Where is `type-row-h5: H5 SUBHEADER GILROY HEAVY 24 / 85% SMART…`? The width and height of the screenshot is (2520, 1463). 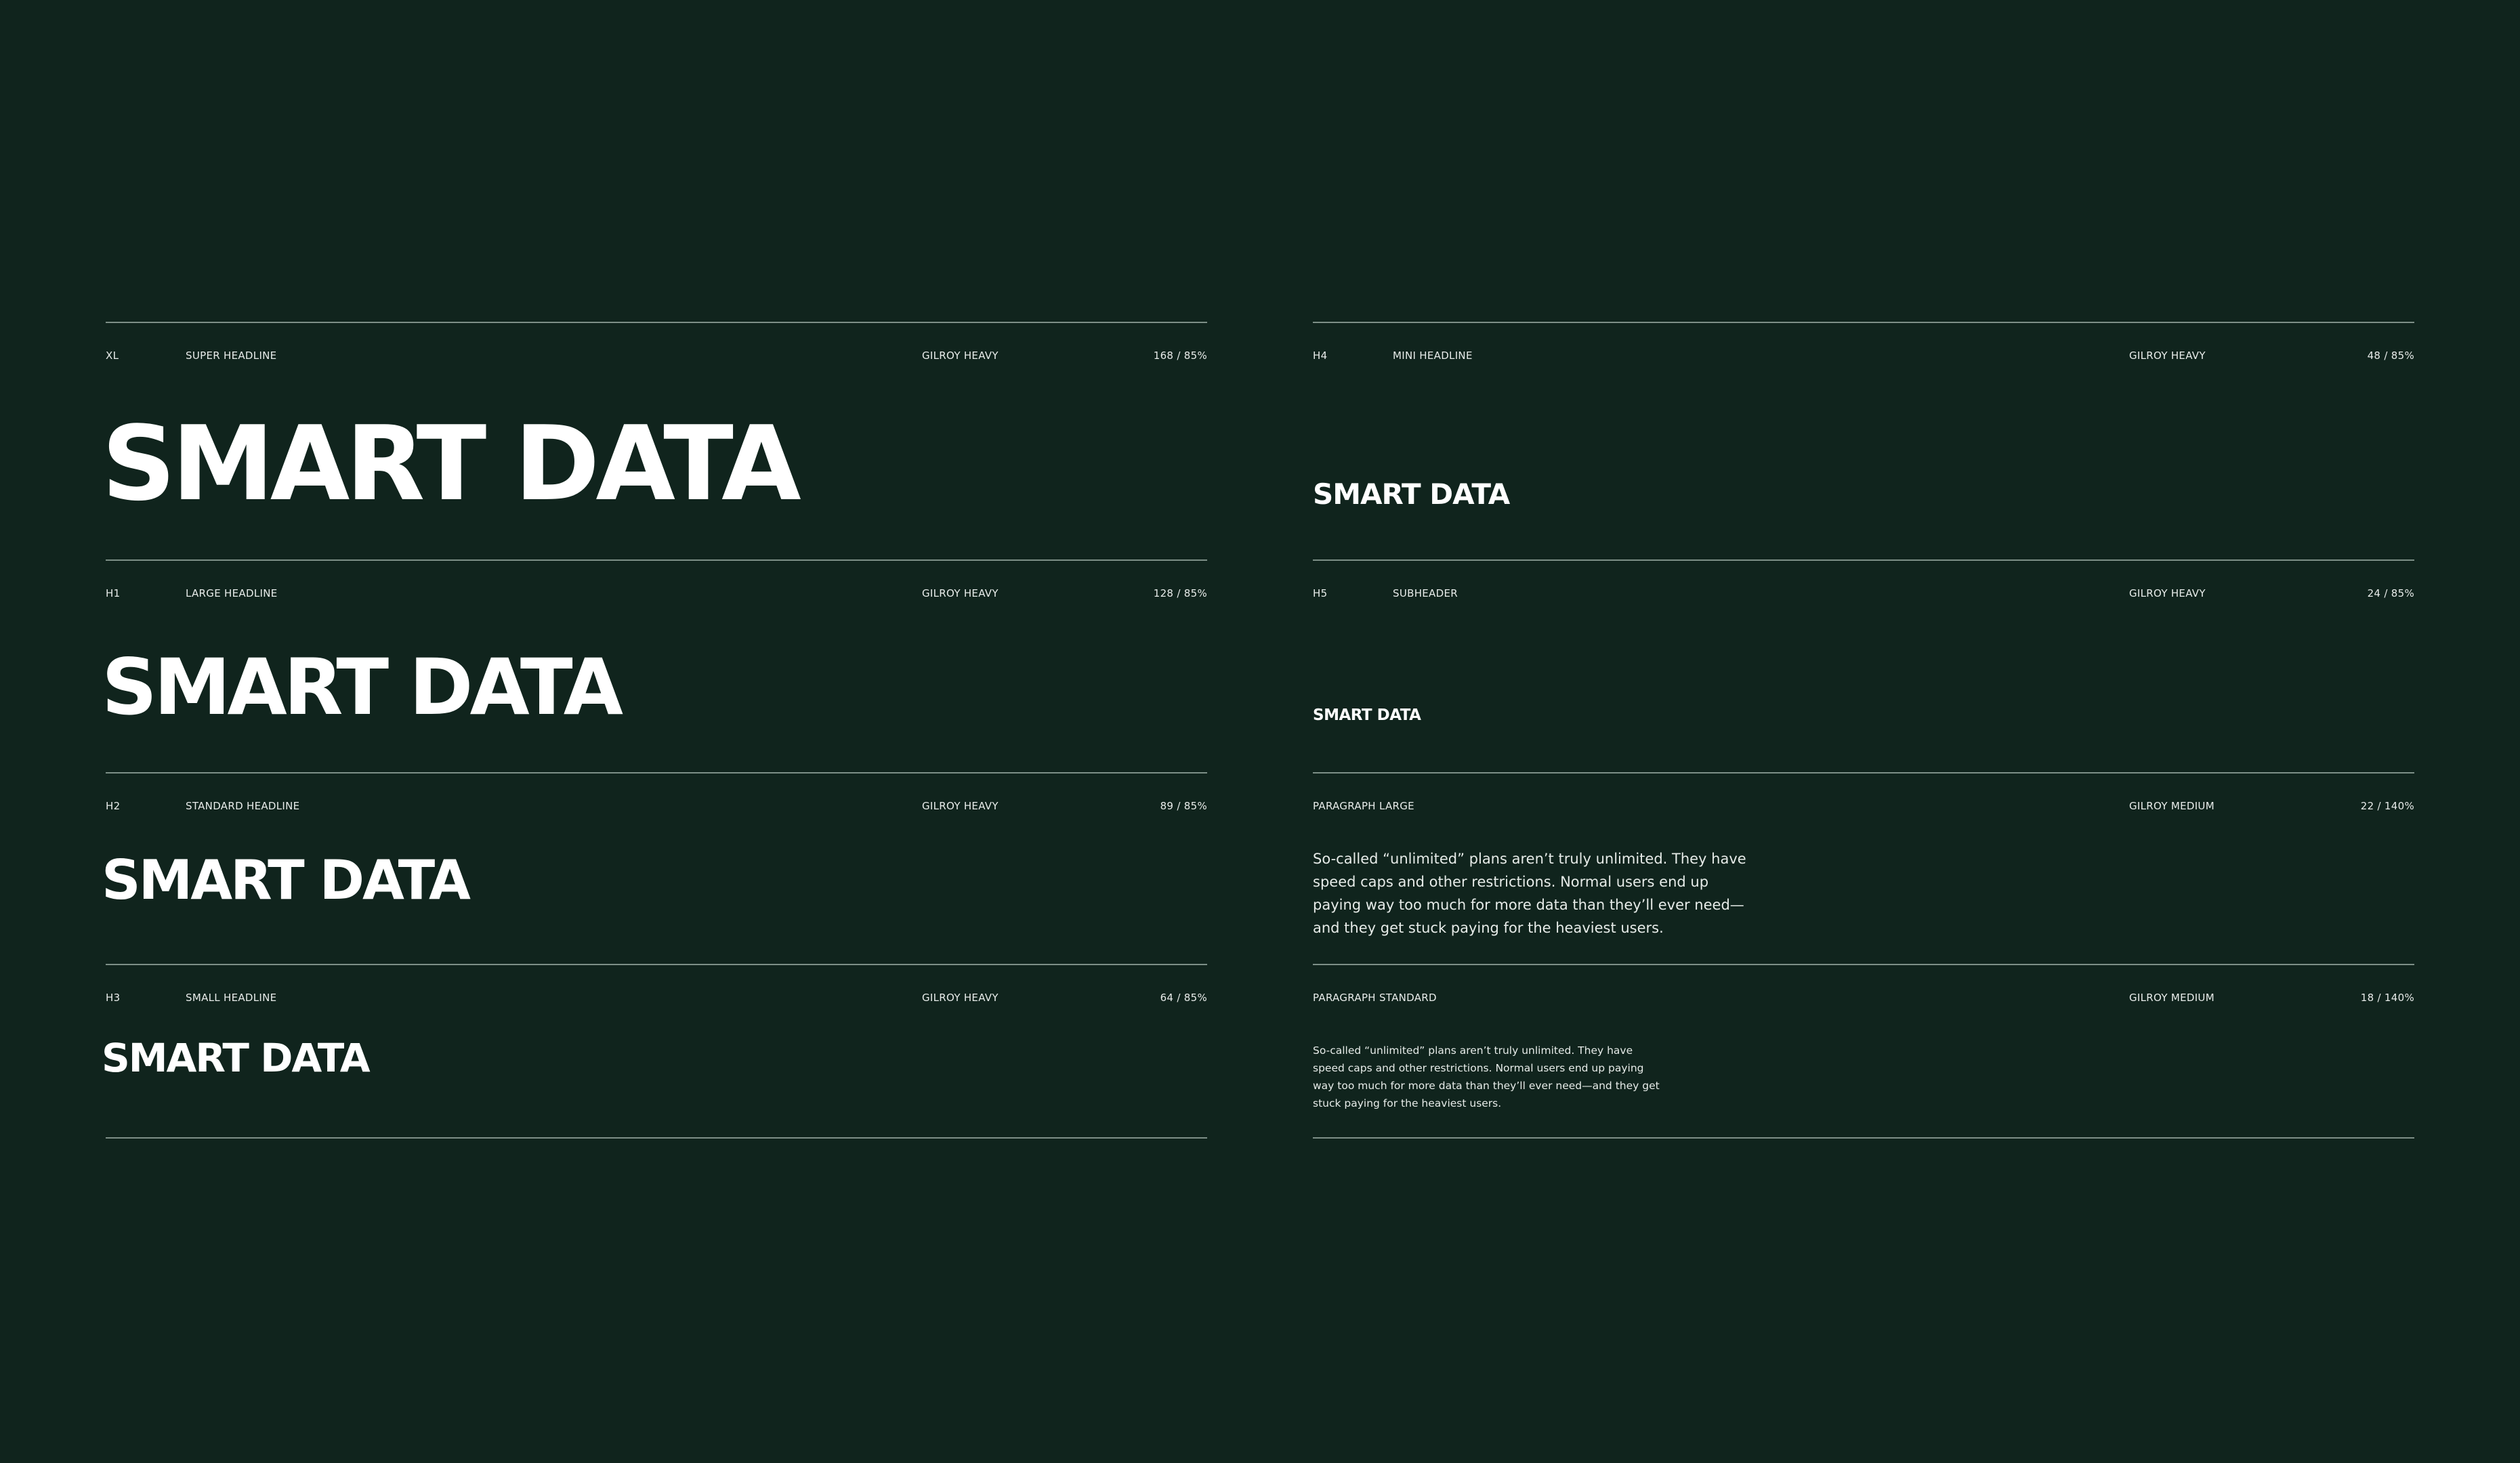
type-row-h5: H5 SUBHEADER GILROY HEAVY 24 / 85% SMART… is located at coordinates (1864, 666).